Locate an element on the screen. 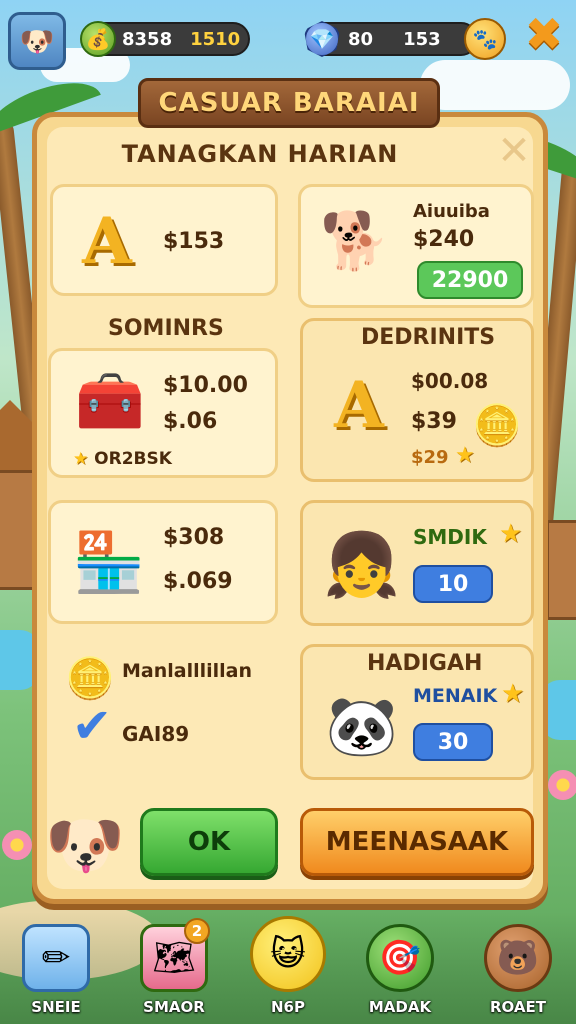  card-4-price-1: $00.08 is located at coordinates (450, 381).